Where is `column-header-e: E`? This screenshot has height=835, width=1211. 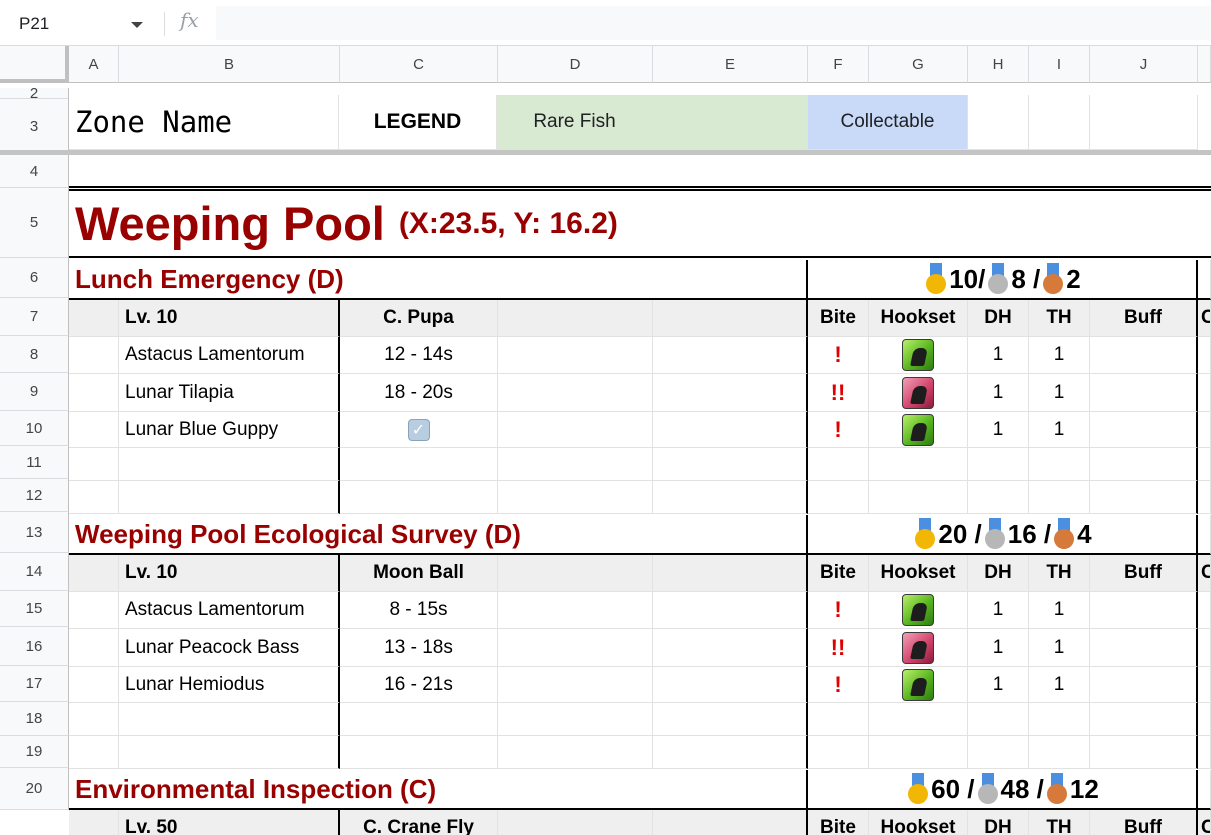
column-header-e: E is located at coordinates (730, 64).